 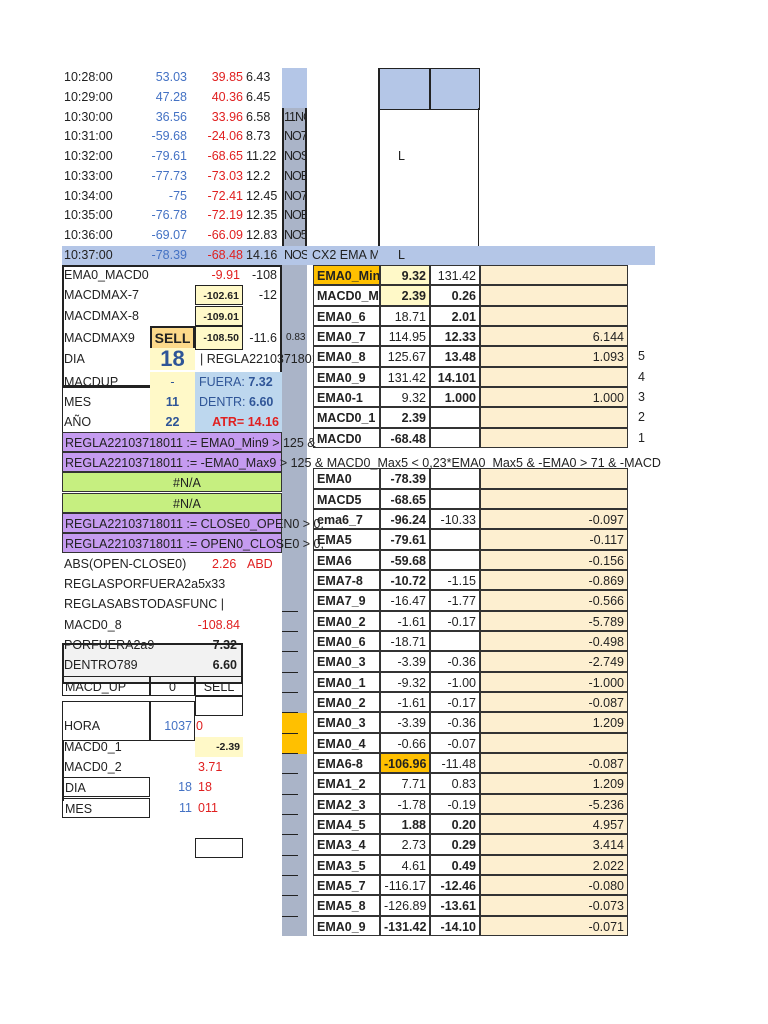 What do you see at coordinates (346, 519) in the screenshot?
I see `row-label: ema6_7` at bounding box center [346, 519].